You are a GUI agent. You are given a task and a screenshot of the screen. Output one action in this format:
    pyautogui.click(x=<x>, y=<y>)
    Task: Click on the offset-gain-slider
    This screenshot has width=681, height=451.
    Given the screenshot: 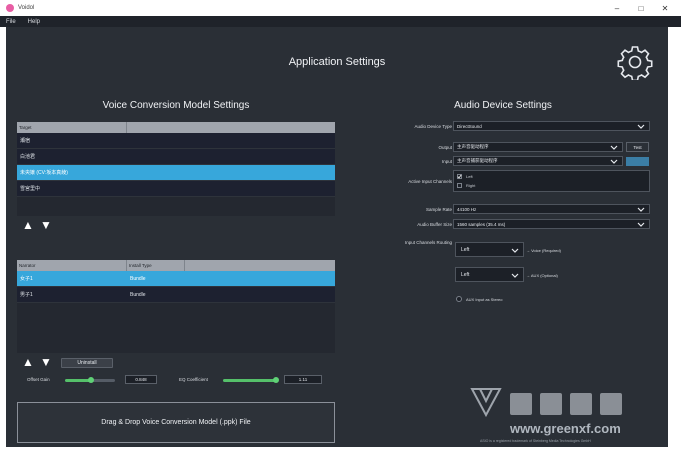 What is the action you would take?
    pyautogui.click(x=91, y=380)
    